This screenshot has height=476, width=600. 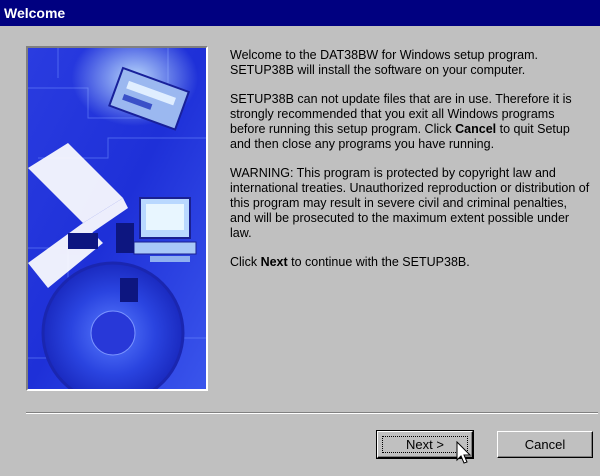 I want to click on cancel-emphasis: Cancel, so click(x=476, y=129).